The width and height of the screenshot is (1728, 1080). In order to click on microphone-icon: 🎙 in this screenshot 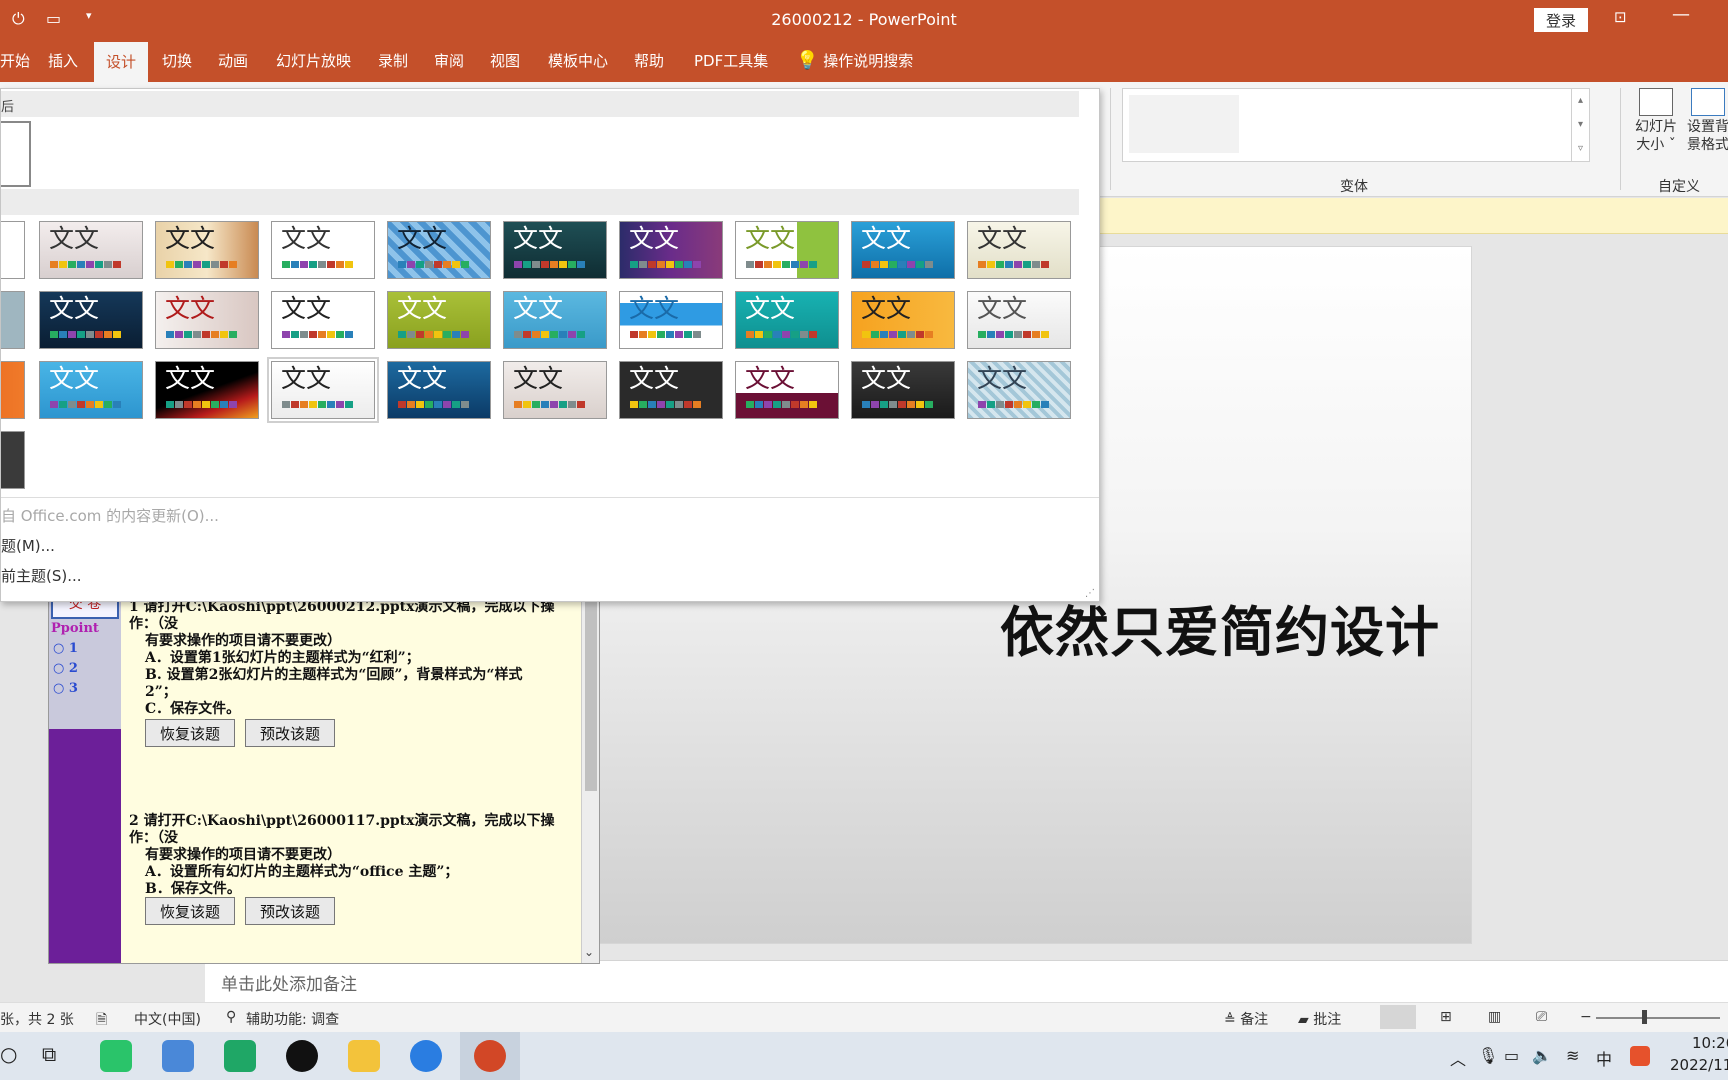, I will do `click(1488, 1055)`.